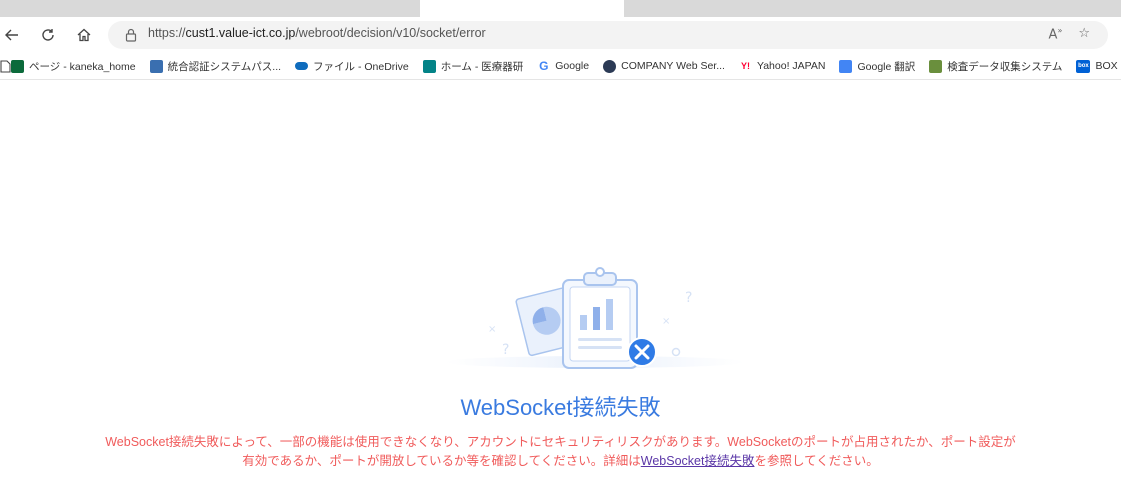  I want to click on page-icon, so click(5, 66).